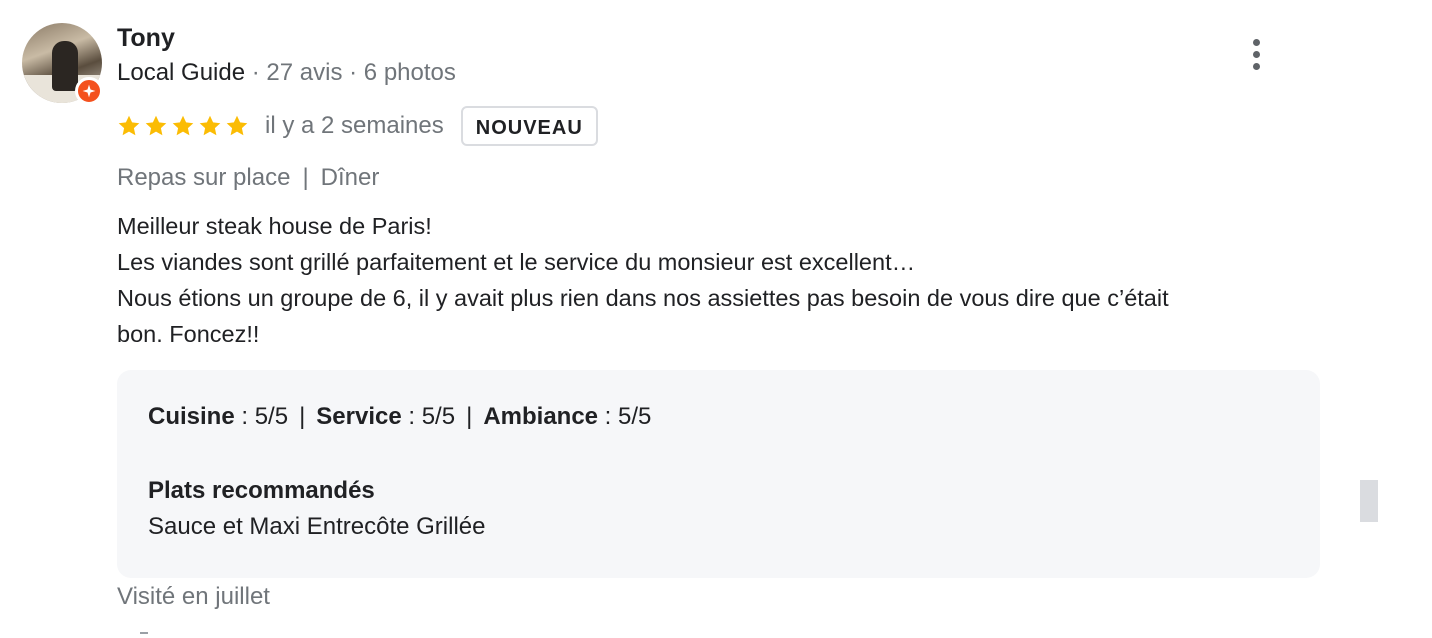 Image resolution: width=1432 pixels, height=638 pixels. What do you see at coordinates (317, 526) in the screenshot?
I see `recommended-dishes-value: Sauce et Maxi Entrecôte Grillée` at bounding box center [317, 526].